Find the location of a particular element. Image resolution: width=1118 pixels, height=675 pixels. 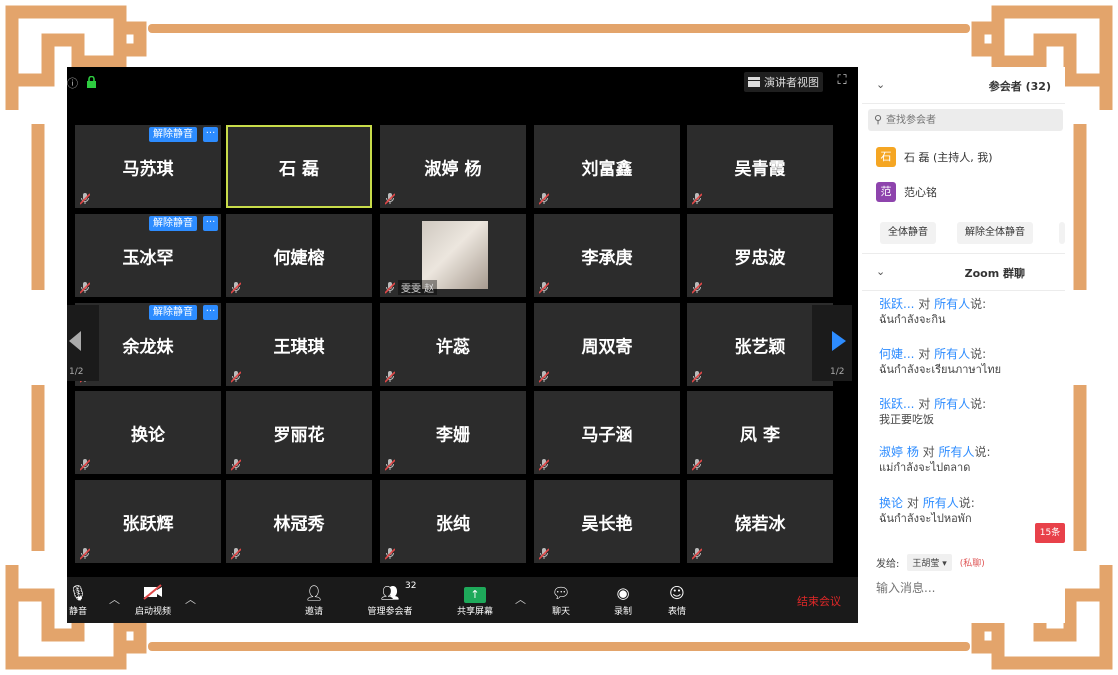

participant-row: 范 范心铭 is located at coordinates (906, 192).